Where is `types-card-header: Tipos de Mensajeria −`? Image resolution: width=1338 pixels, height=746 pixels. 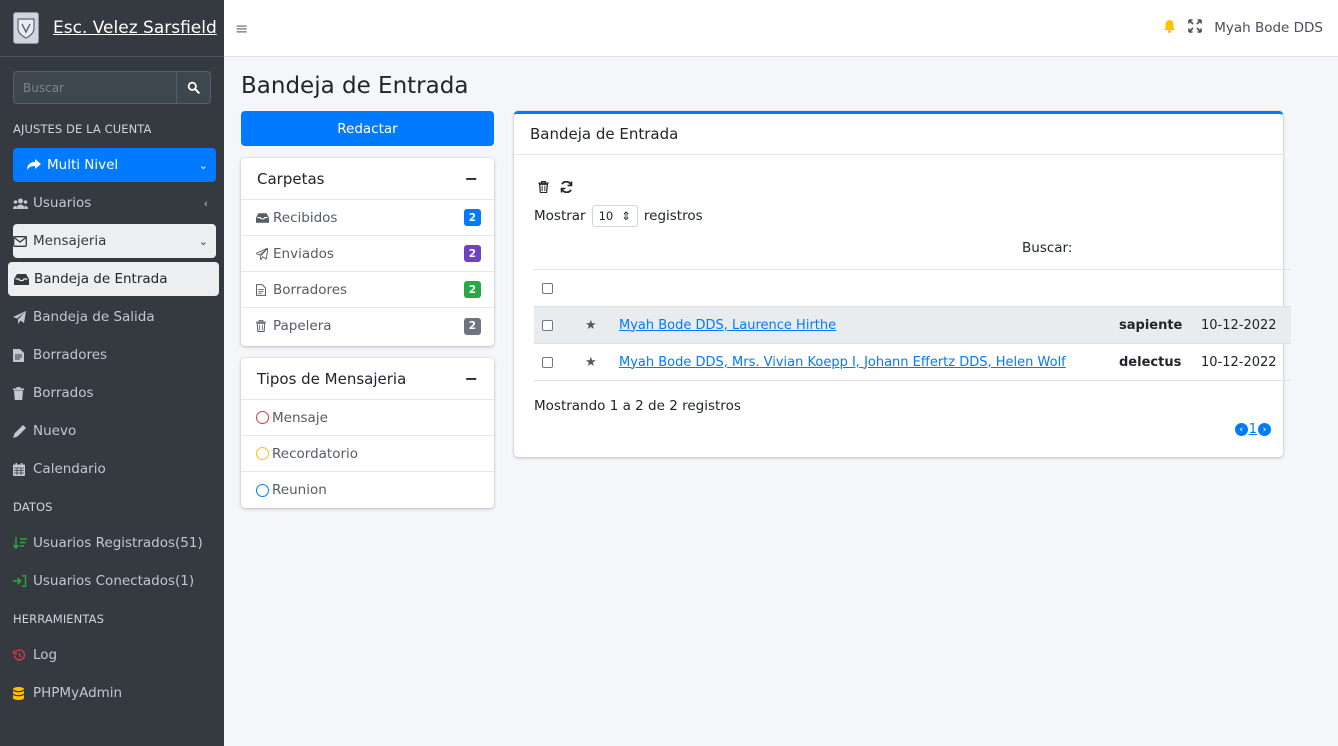 types-card-header: Tipos de Mensajeria − is located at coordinates (367, 379).